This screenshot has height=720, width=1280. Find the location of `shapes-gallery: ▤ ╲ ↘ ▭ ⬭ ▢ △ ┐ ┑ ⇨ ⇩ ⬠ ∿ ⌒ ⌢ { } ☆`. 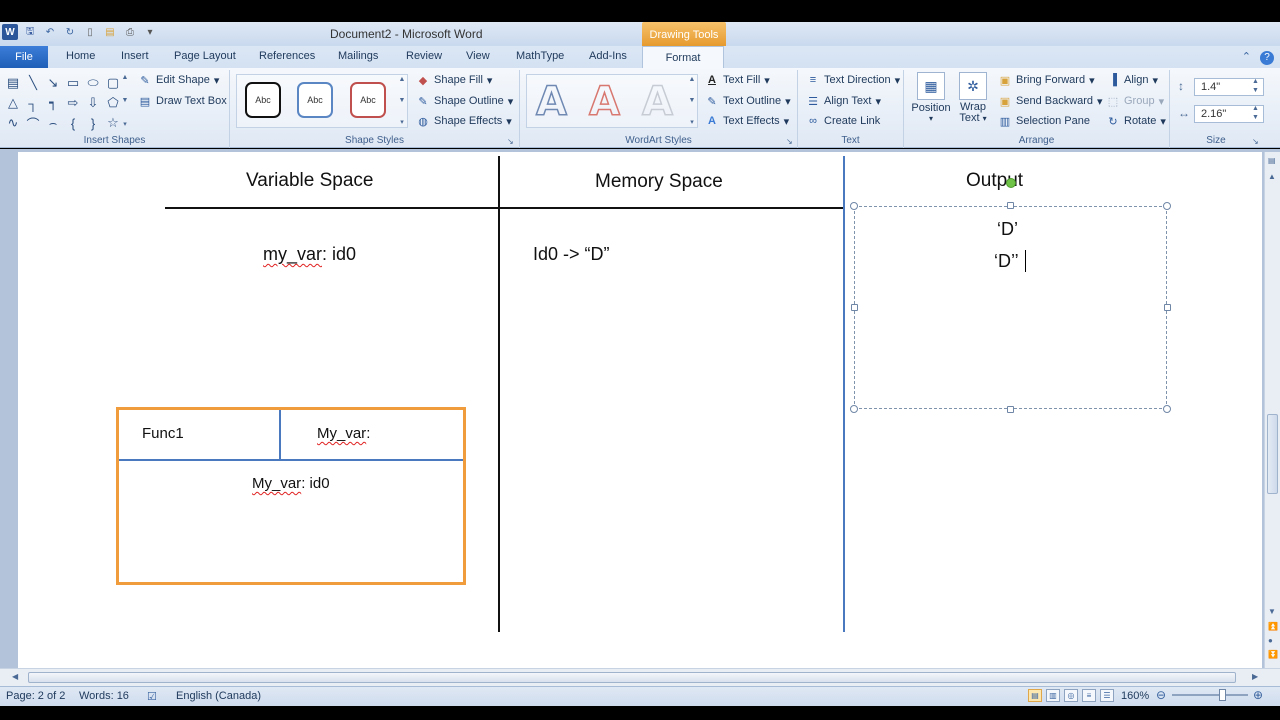

shapes-gallery: ▤ ╲ ↘ ▭ ⬭ ▢ △ ┐ ┑ ⇨ ⇩ ⬠ ∿ ⌒ ⌢ { } ☆ is located at coordinates (64, 103).